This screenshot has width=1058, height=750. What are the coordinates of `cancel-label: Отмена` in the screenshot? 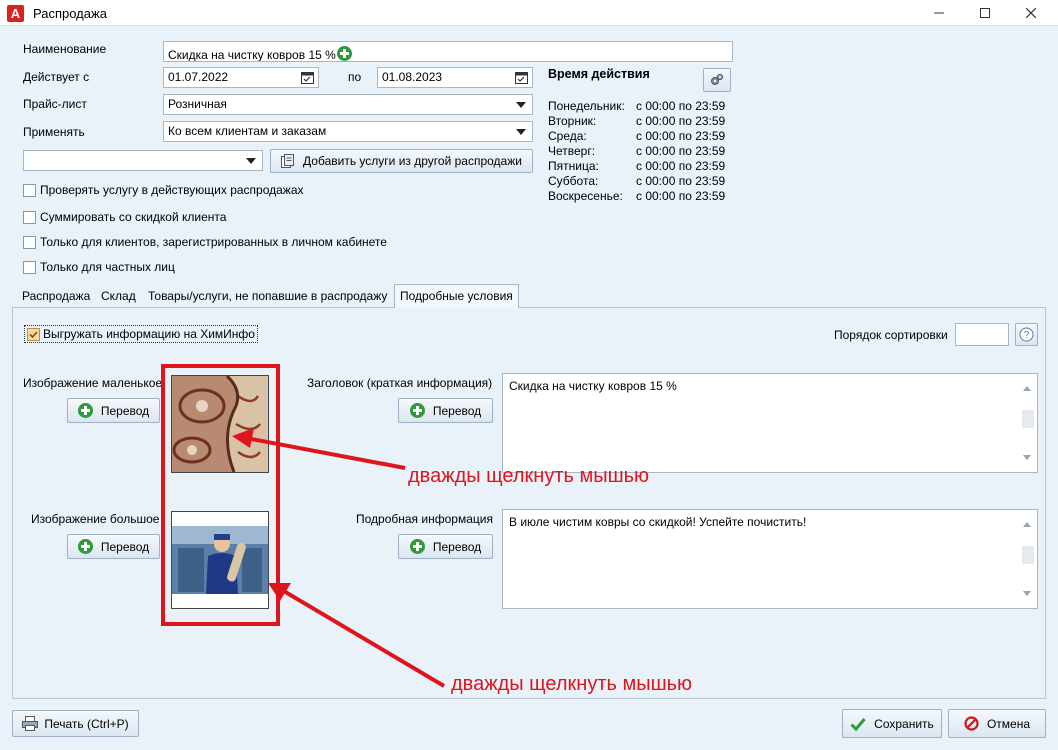 It's located at (1008, 723).